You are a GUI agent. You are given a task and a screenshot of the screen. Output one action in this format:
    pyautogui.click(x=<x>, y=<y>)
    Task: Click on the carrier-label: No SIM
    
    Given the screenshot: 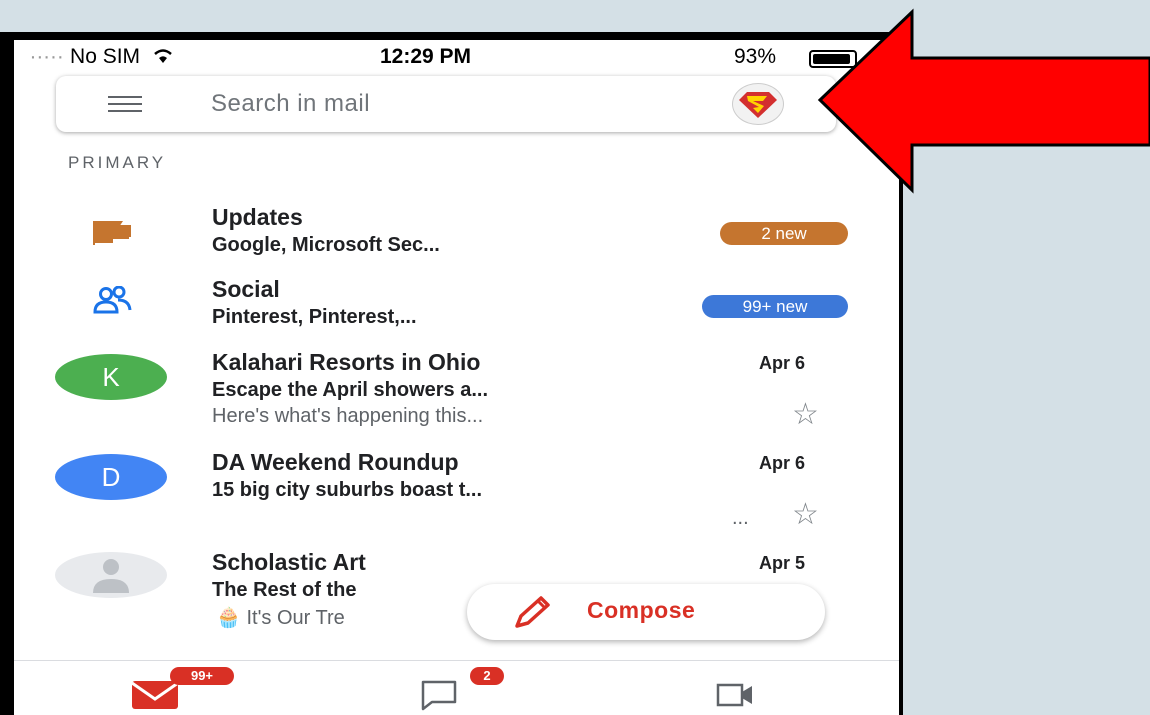 What is the action you would take?
    pyautogui.click(x=105, y=56)
    